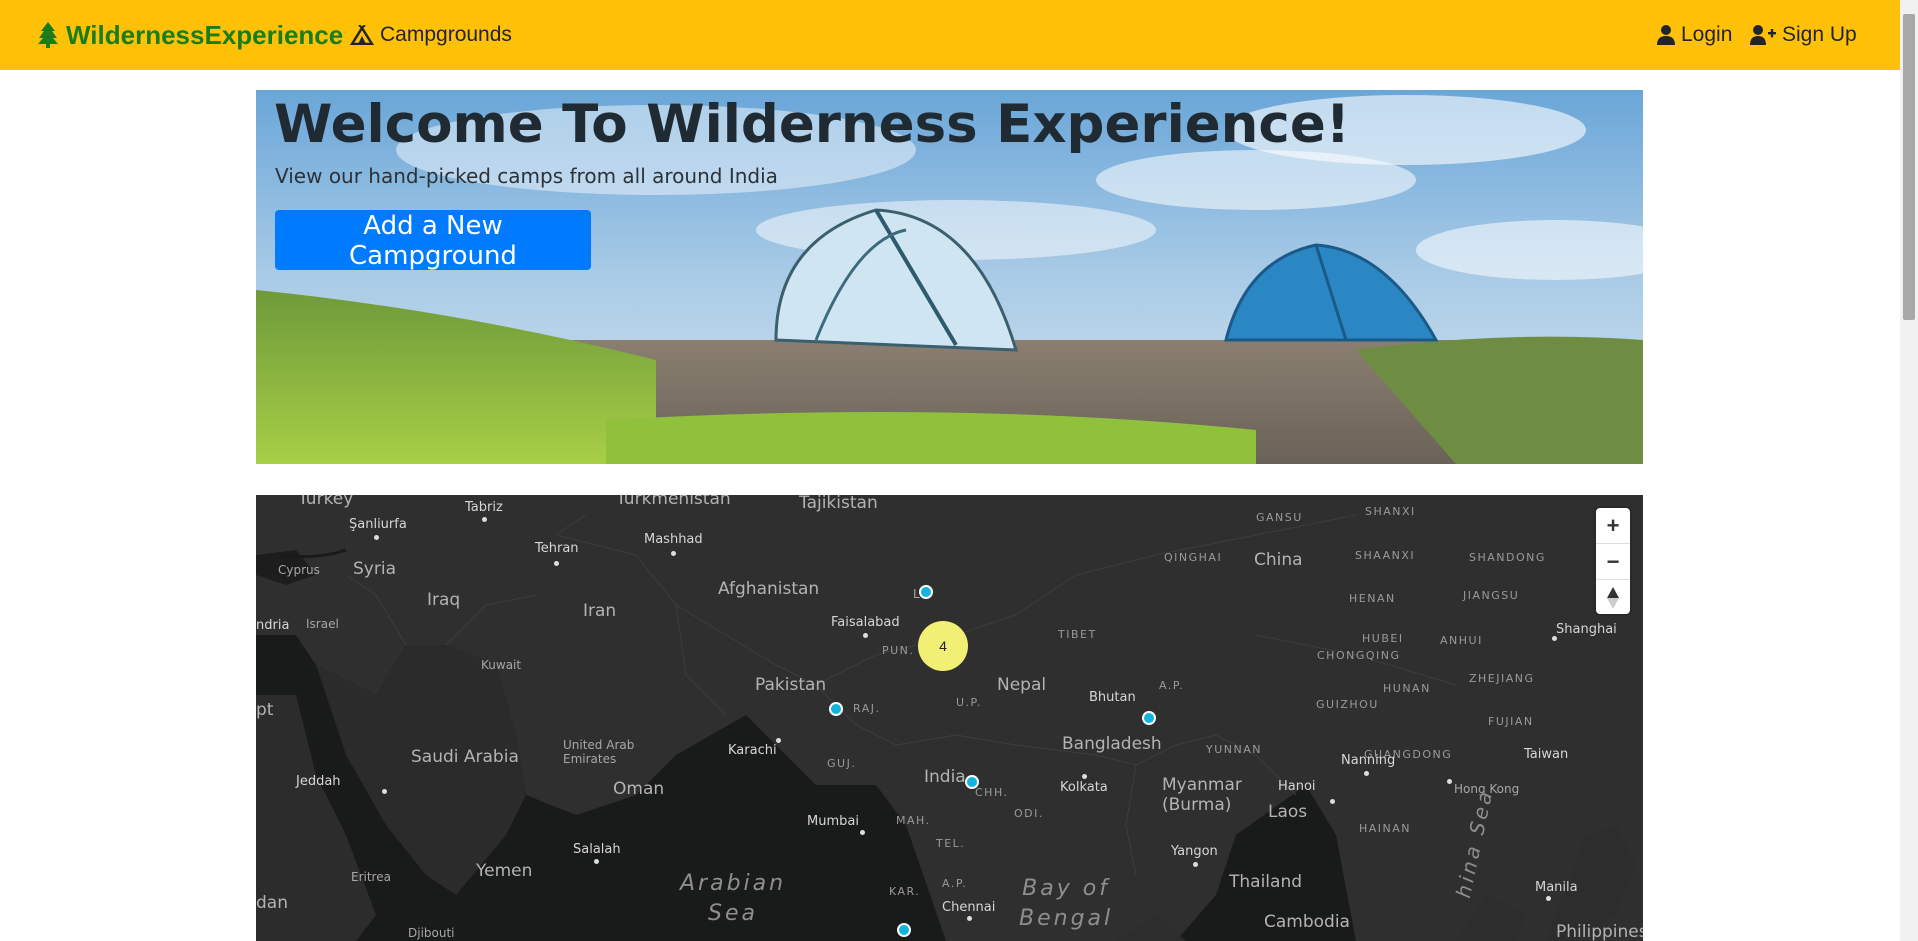 This screenshot has width=1918, height=941. What do you see at coordinates (265, 710) in the screenshot?
I see `map-label-egypt: pt` at bounding box center [265, 710].